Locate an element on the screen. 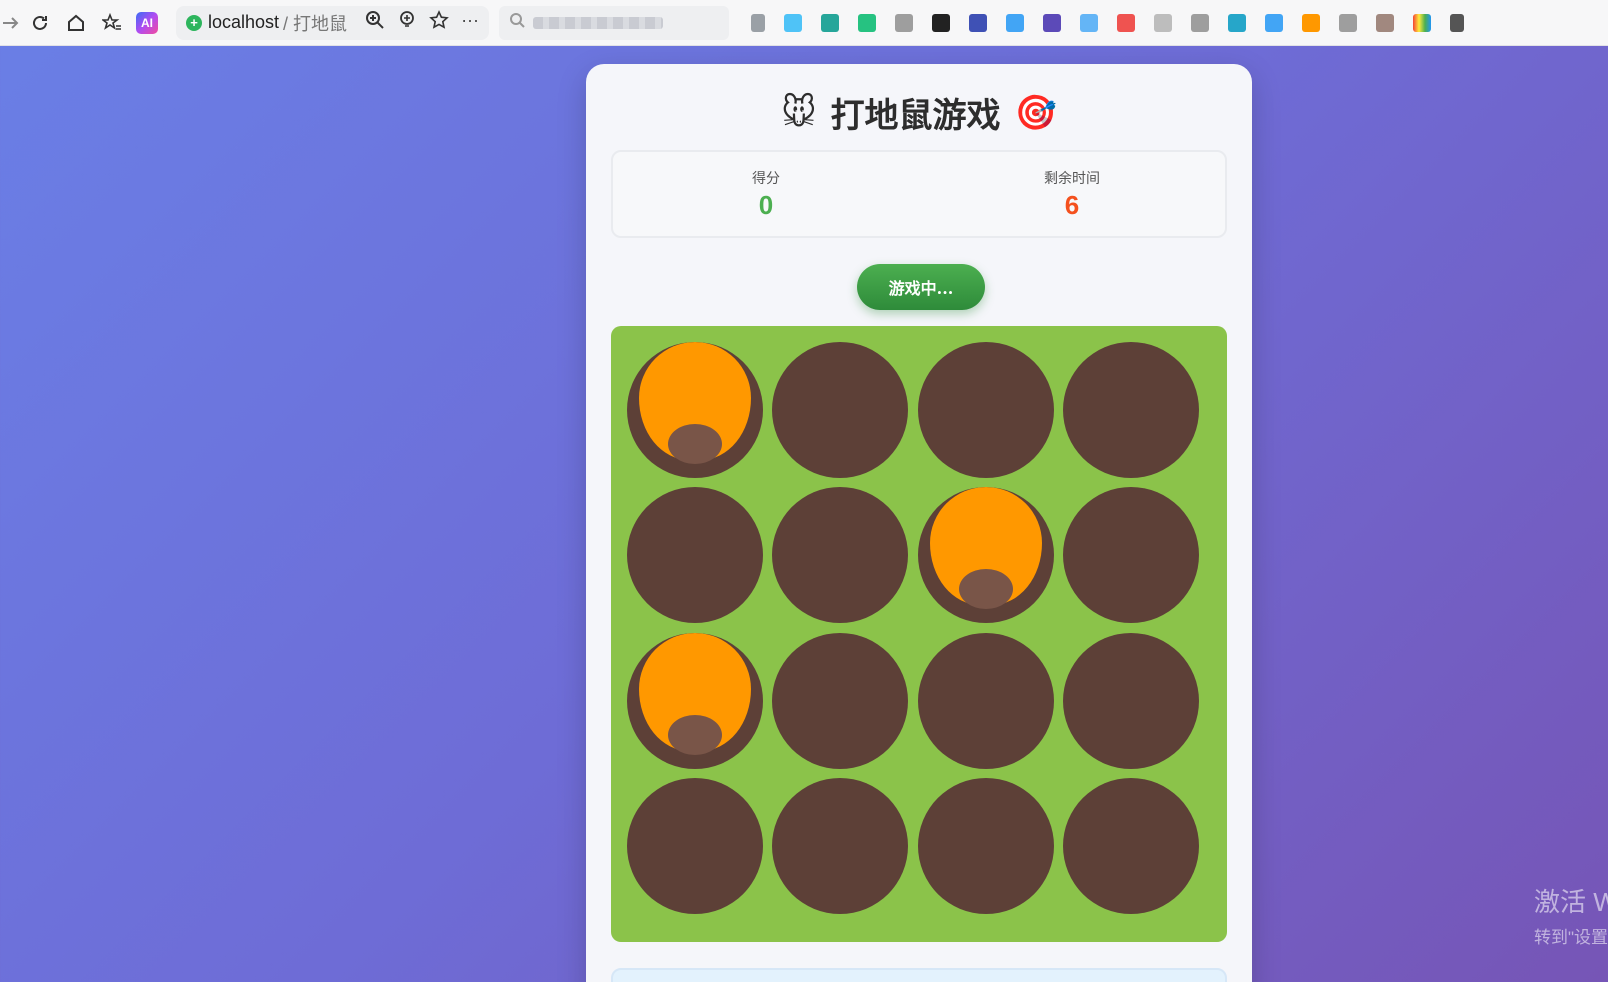 This screenshot has width=1608, height=982. browser-toolbar: AI + localhost / 打地鼠 ··· is located at coordinates (804, 23).